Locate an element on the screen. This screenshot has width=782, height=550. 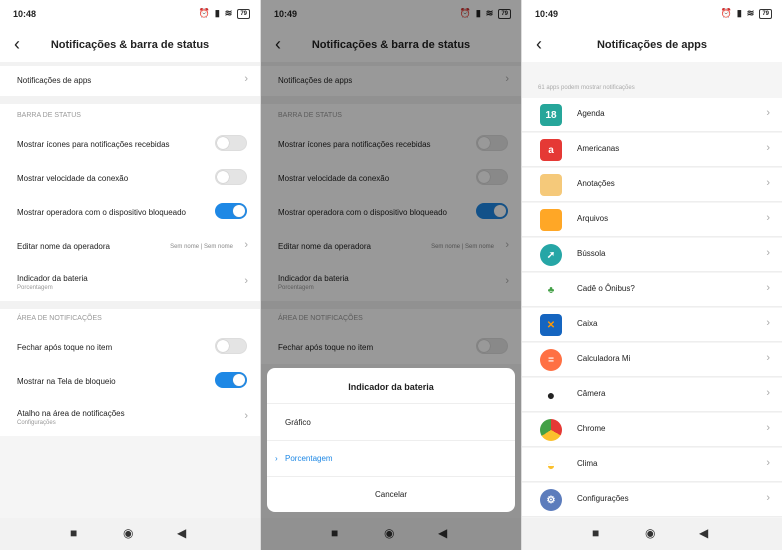
app-header: ‹ Notificações de apps is located at coordinates (652, 45).